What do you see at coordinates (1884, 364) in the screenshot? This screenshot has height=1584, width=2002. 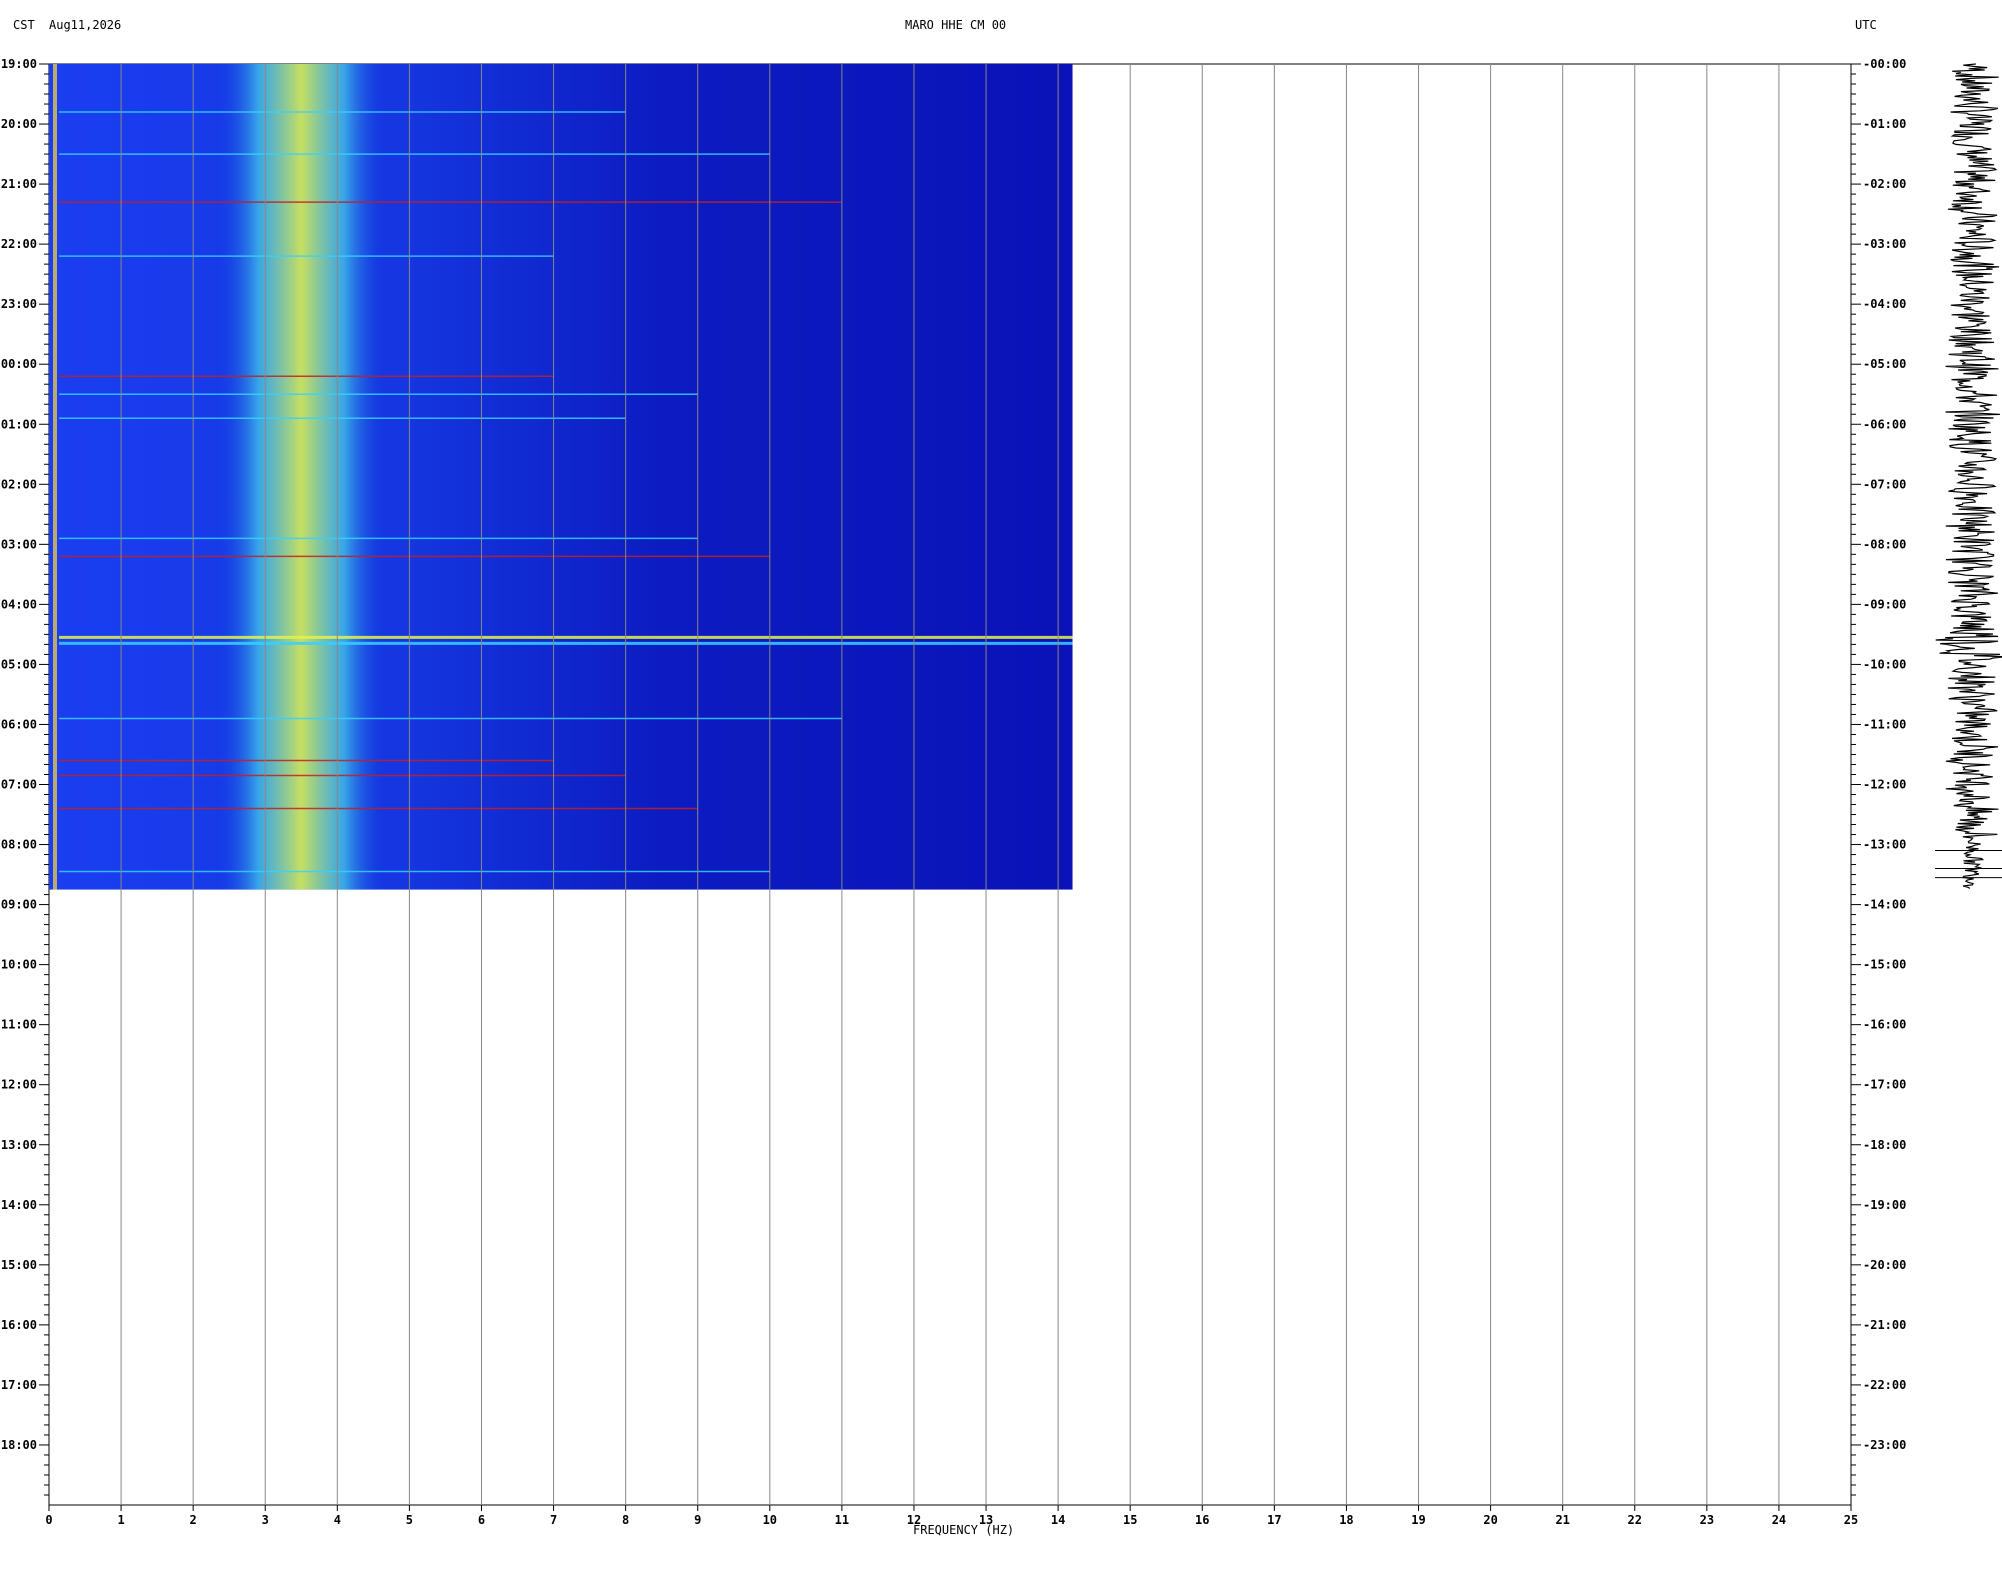 I see `right-time-label: -05:00` at bounding box center [1884, 364].